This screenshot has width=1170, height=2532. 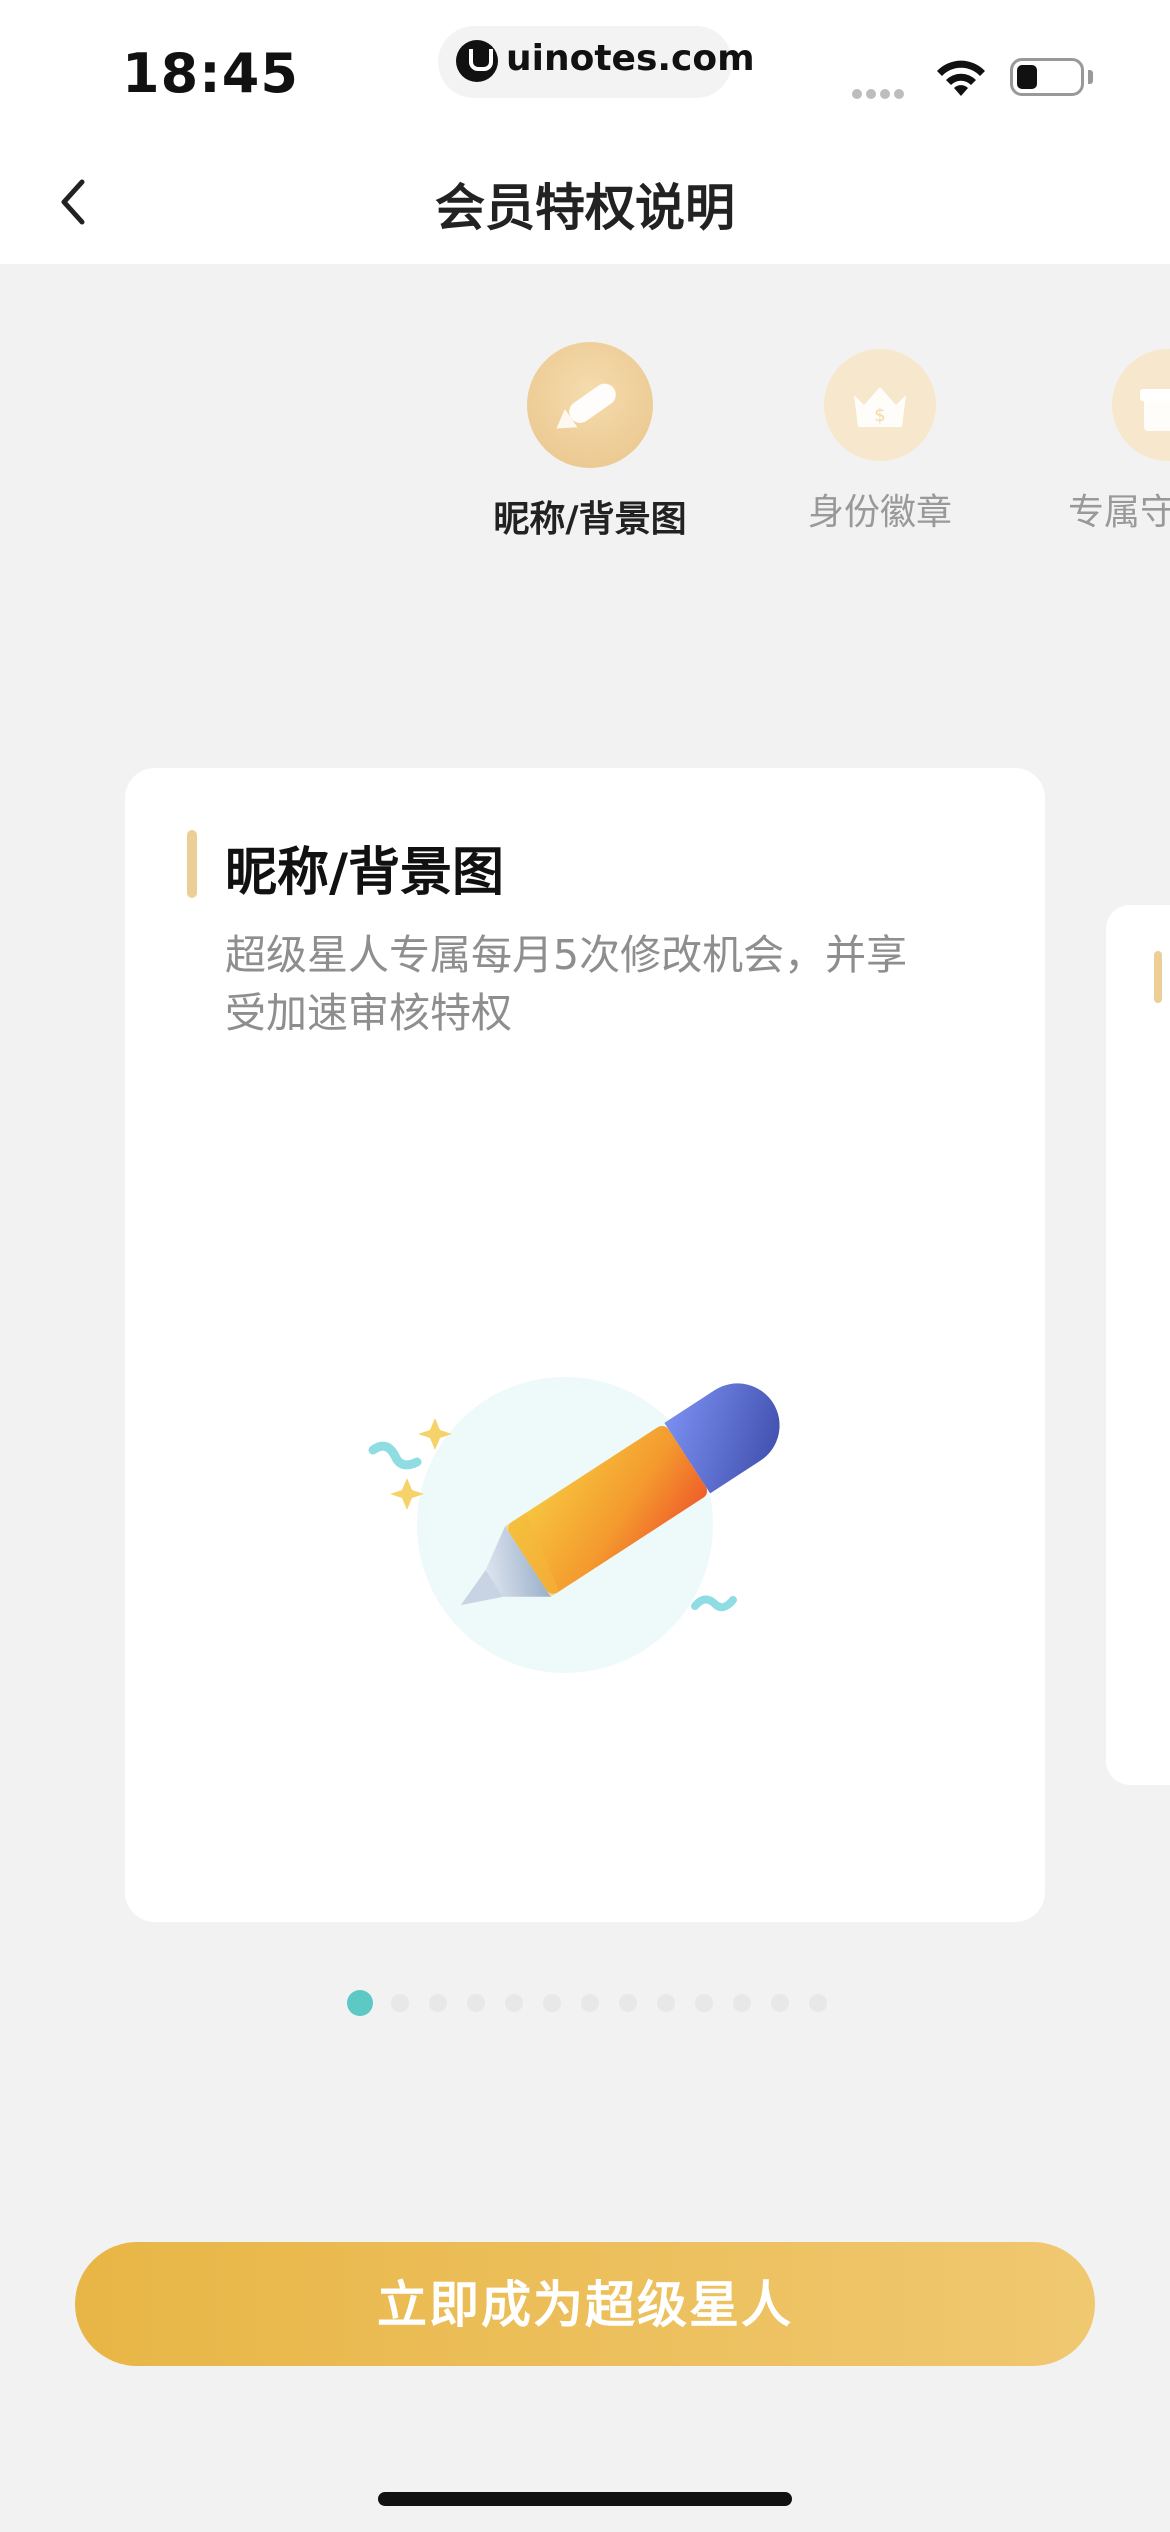 I want to click on wifi-icon, so click(x=961, y=78).